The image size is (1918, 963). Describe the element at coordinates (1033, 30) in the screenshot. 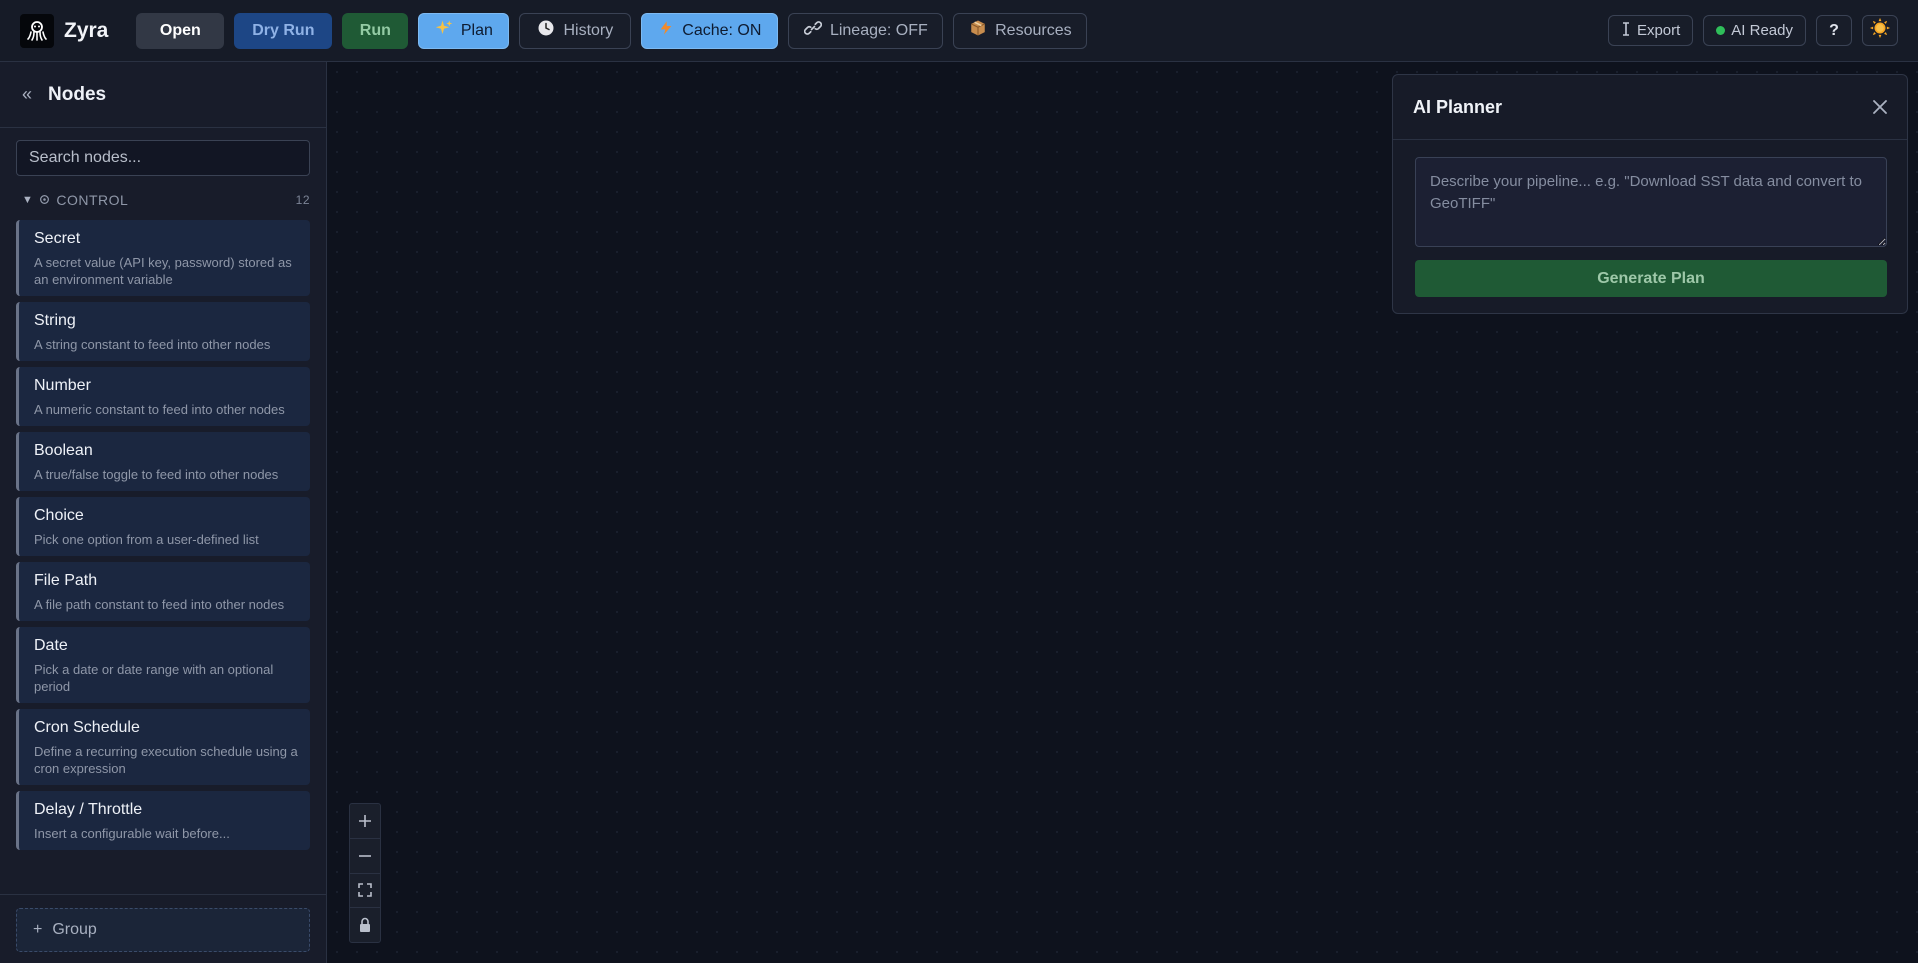

I see `resources-button-label: Resources` at that location.